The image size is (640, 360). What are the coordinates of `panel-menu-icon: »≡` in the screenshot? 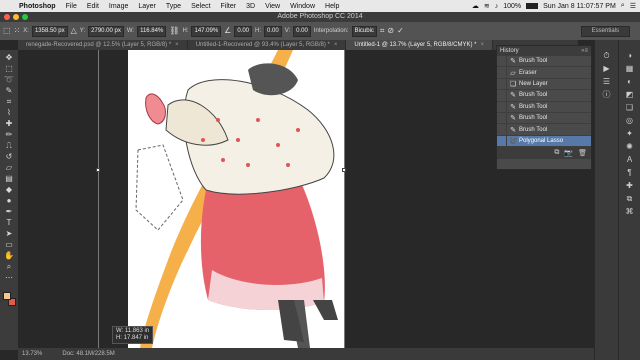 It's located at (584, 51).